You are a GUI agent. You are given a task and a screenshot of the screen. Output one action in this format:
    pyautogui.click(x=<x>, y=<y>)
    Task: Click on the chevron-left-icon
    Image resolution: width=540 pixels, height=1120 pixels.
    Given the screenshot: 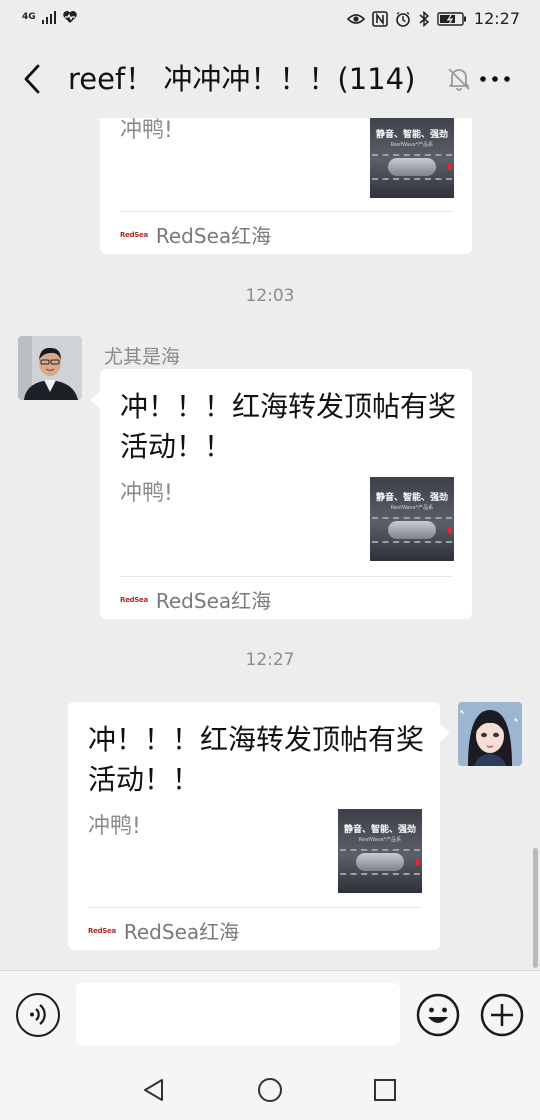 What is the action you would take?
    pyautogui.click(x=33, y=79)
    